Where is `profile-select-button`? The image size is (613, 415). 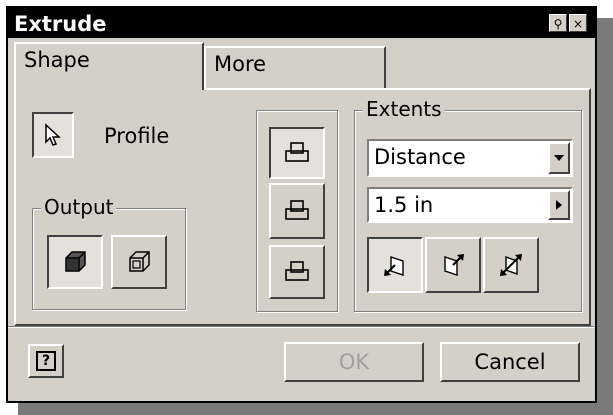
profile-select-button is located at coordinates (53, 135).